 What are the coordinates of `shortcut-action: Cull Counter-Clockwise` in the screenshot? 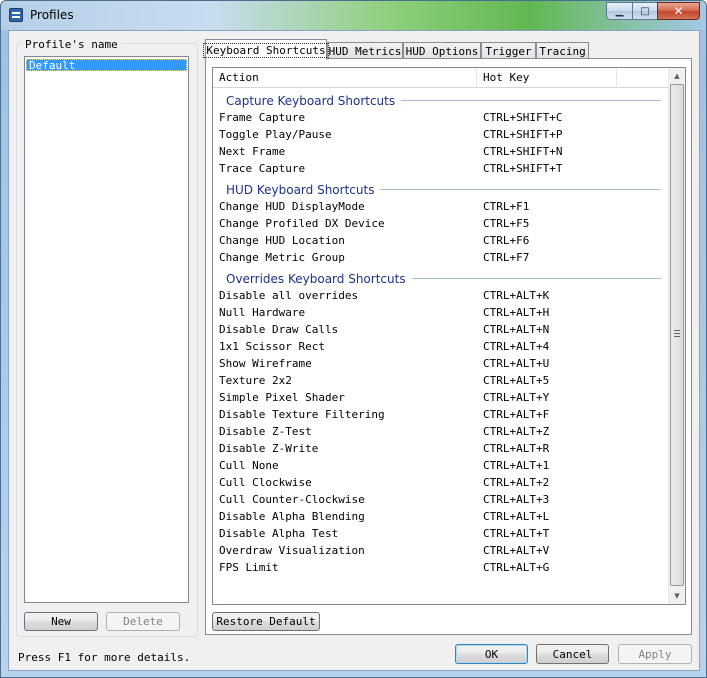 It's located at (292, 499).